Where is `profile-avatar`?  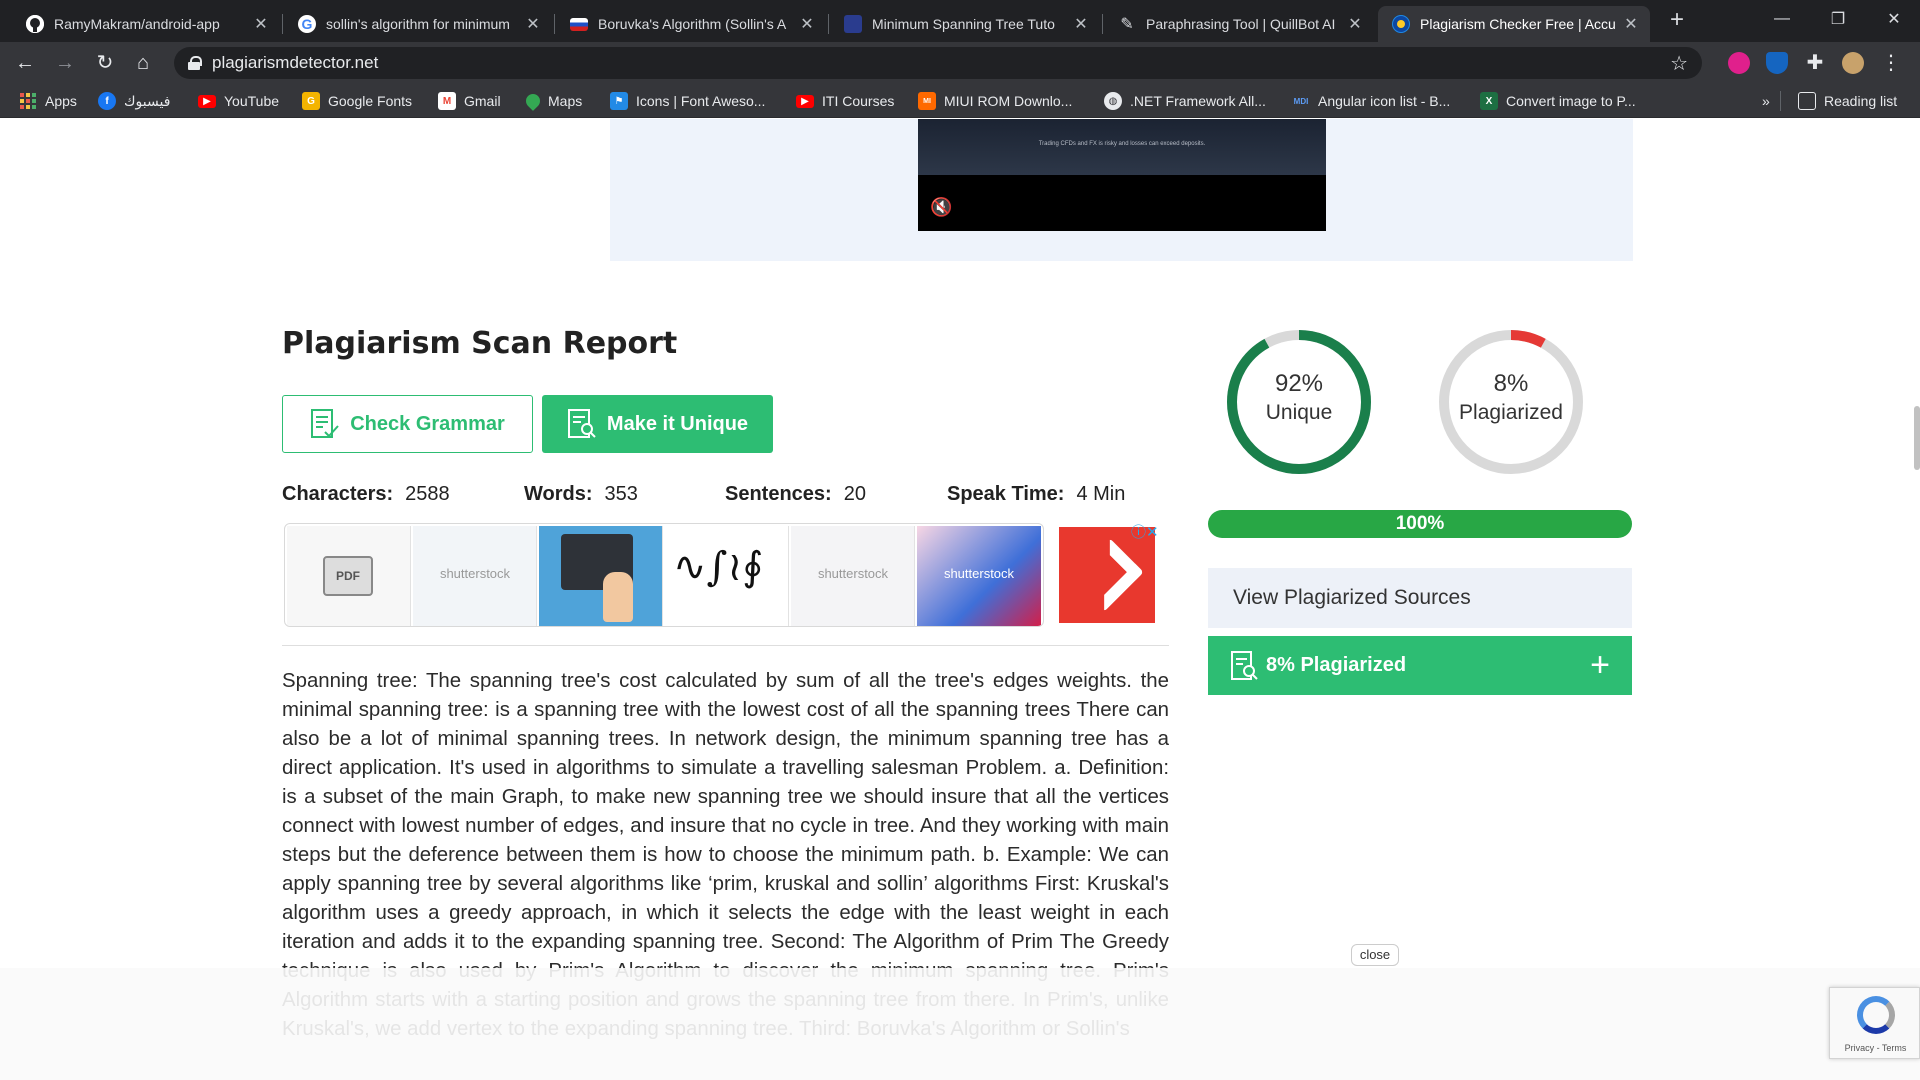
profile-avatar is located at coordinates (1853, 63).